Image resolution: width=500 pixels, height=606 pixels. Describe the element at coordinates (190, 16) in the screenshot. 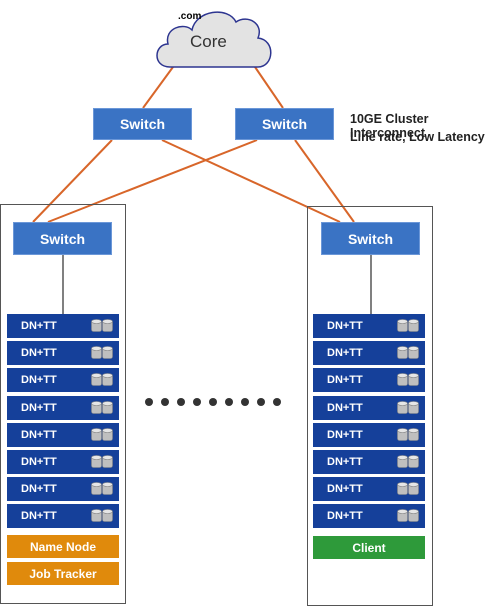

I see `watermark: .com` at that location.